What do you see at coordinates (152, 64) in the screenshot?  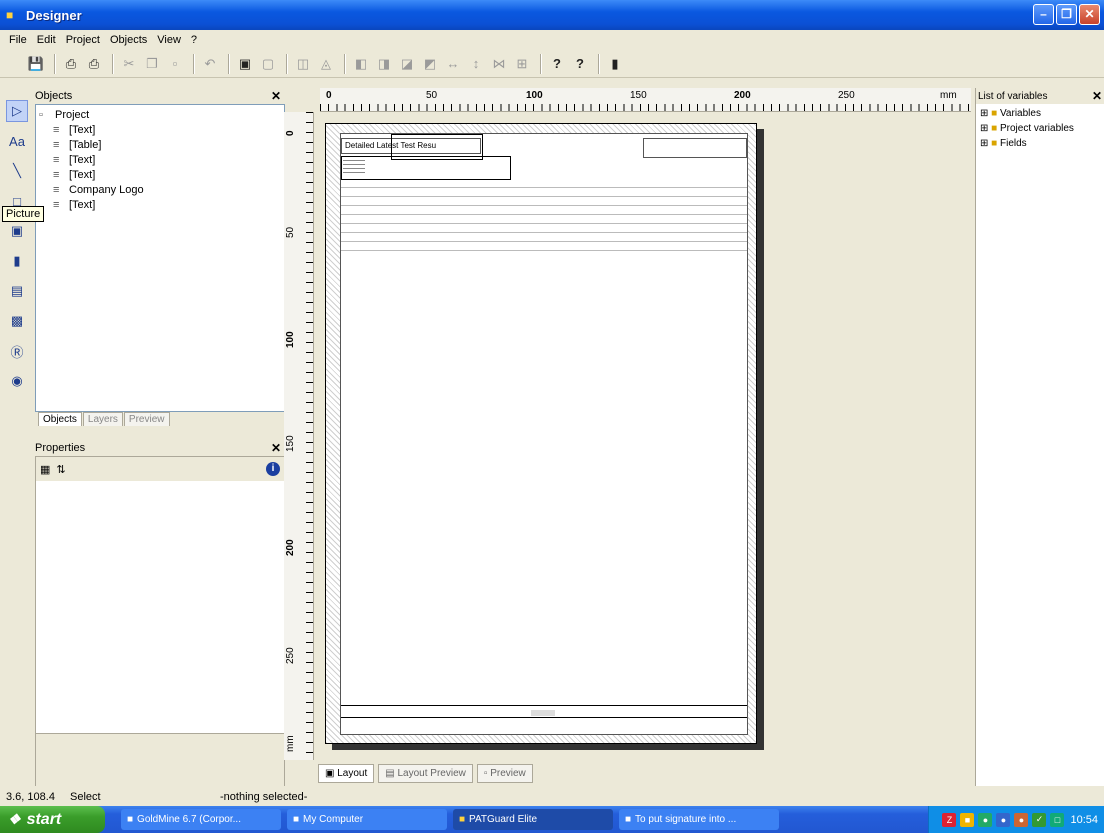 I see `copy-icon: ❐` at bounding box center [152, 64].